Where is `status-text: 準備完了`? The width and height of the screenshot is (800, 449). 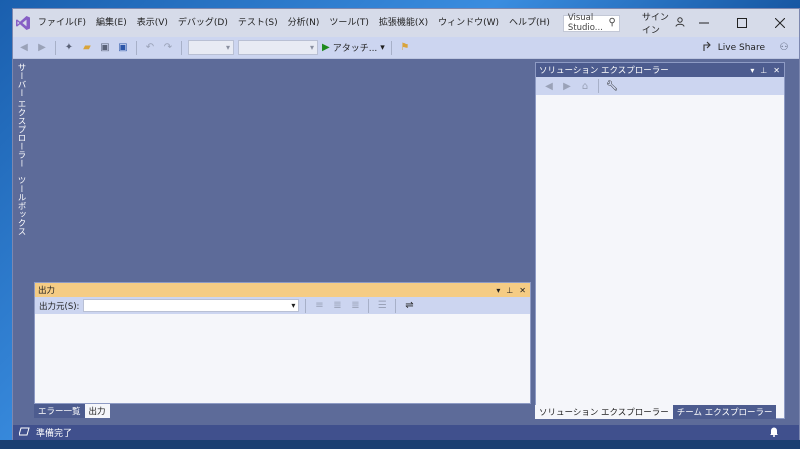 status-text: 準備完了 is located at coordinates (54, 434).